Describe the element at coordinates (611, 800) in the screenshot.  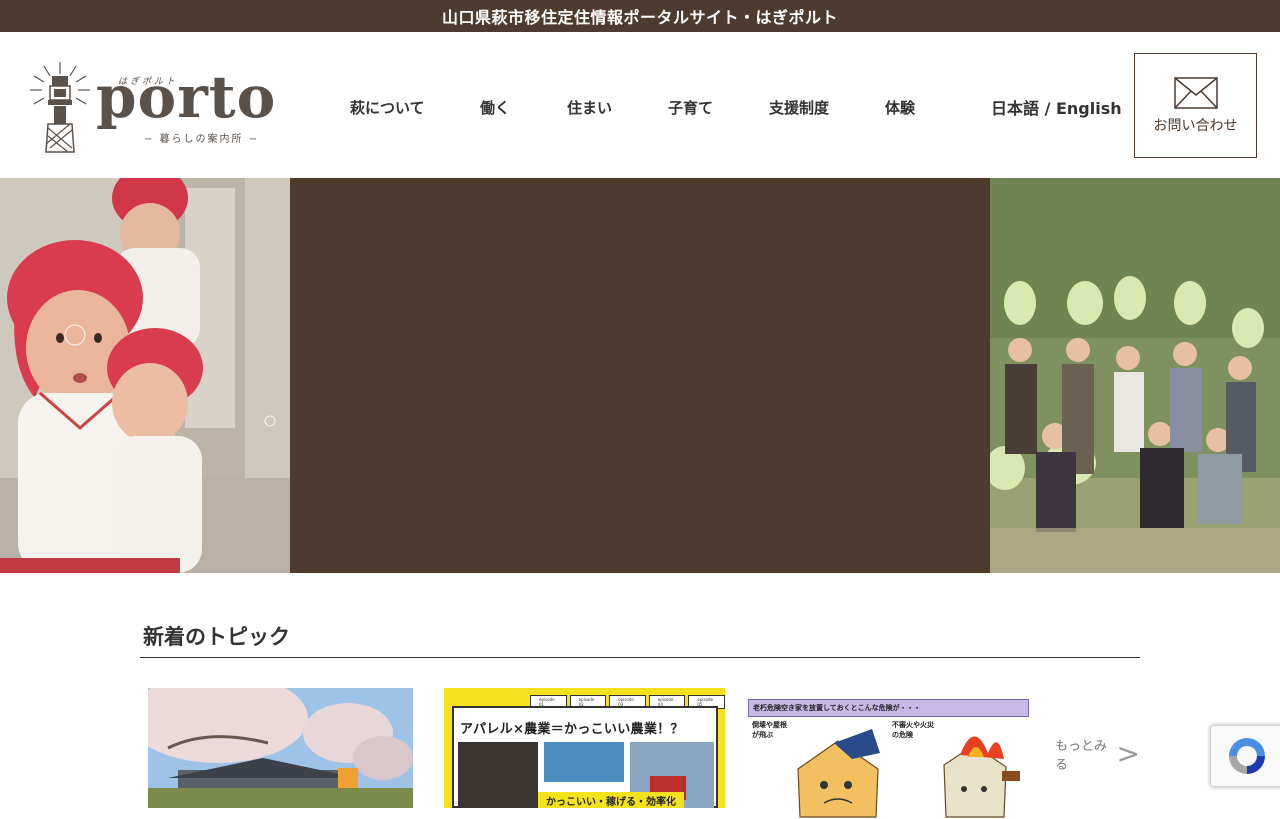
I see `banner-caption: かっこいい・稼げる・効率化` at that location.